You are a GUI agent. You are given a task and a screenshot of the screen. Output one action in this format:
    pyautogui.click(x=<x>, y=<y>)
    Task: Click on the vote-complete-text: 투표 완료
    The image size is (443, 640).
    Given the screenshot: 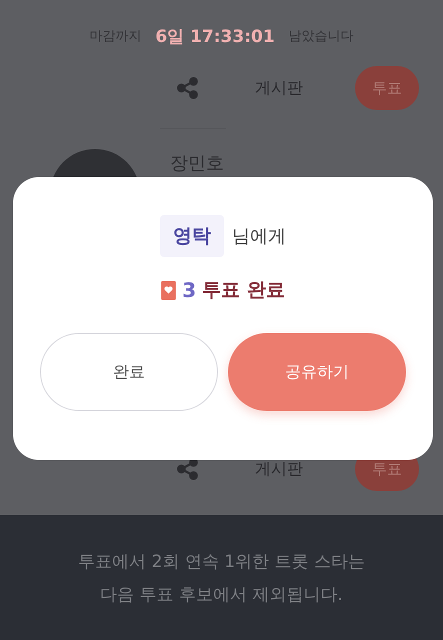 What is the action you would take?
    pyautogui.click(x=243, y=290)
    